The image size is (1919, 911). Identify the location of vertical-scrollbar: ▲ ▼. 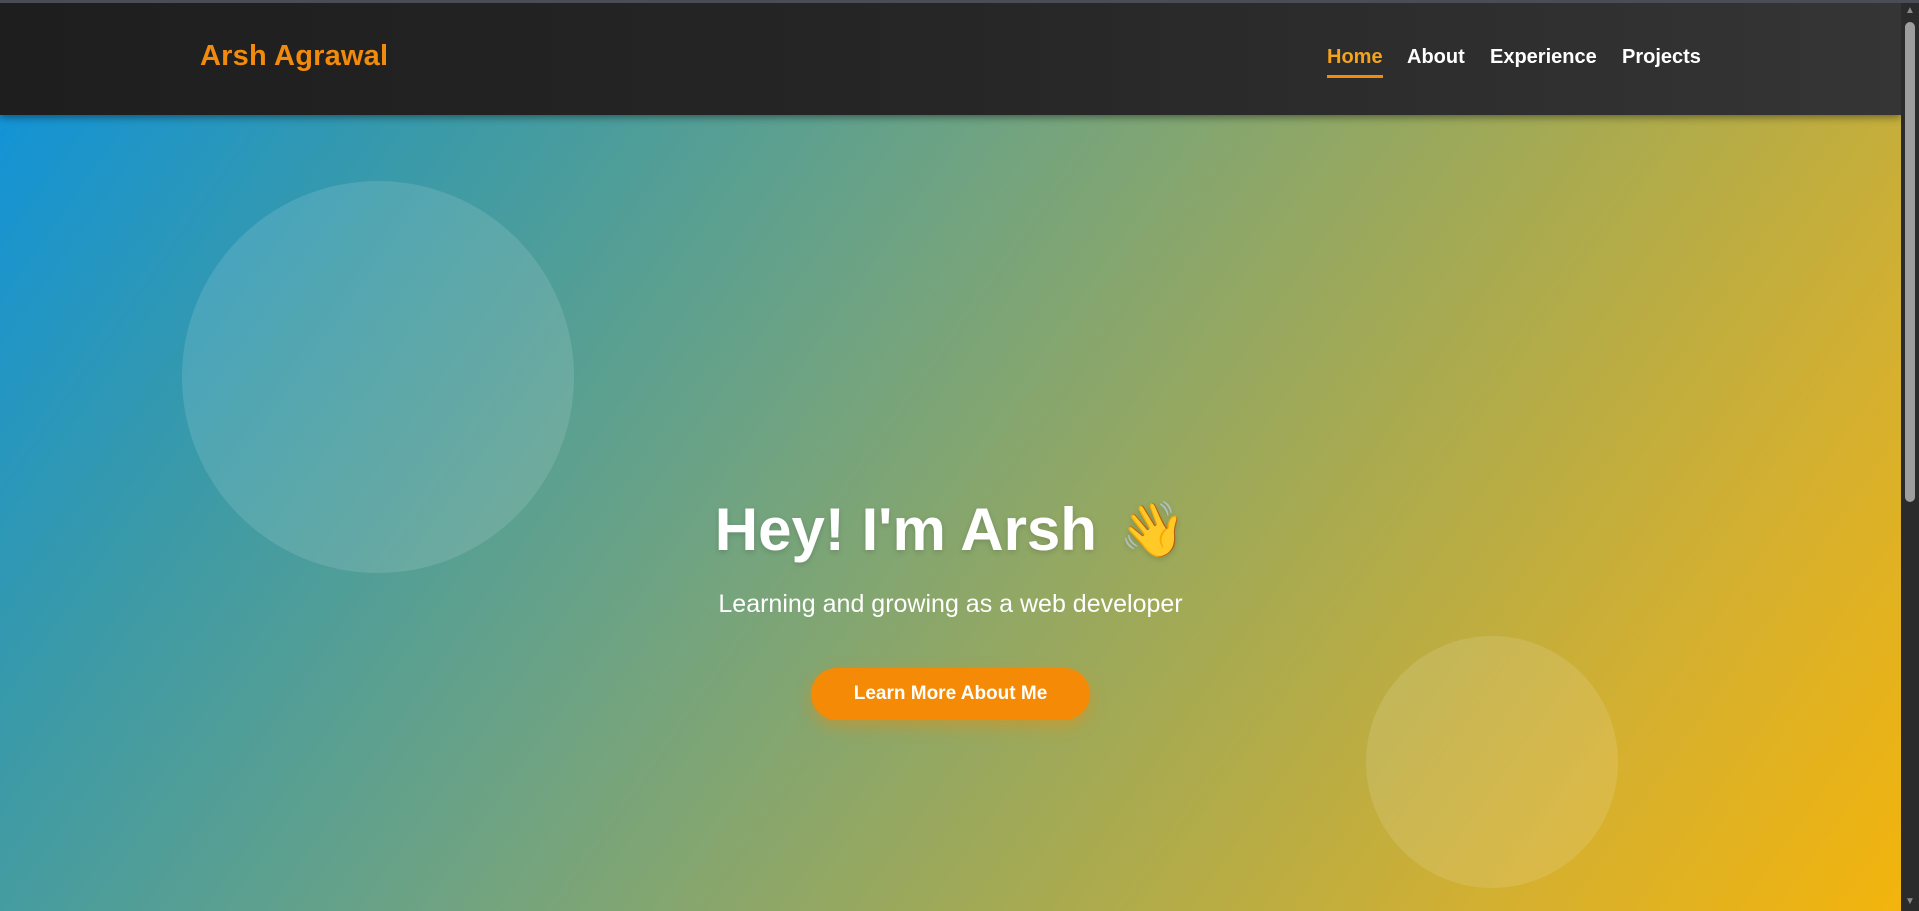
(1910, 455).